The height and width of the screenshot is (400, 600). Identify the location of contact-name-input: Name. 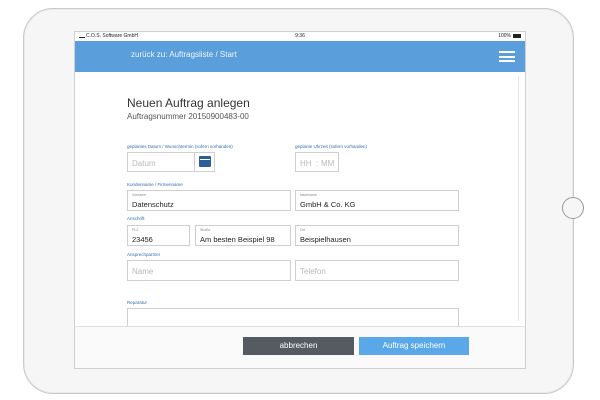
(209, 270).